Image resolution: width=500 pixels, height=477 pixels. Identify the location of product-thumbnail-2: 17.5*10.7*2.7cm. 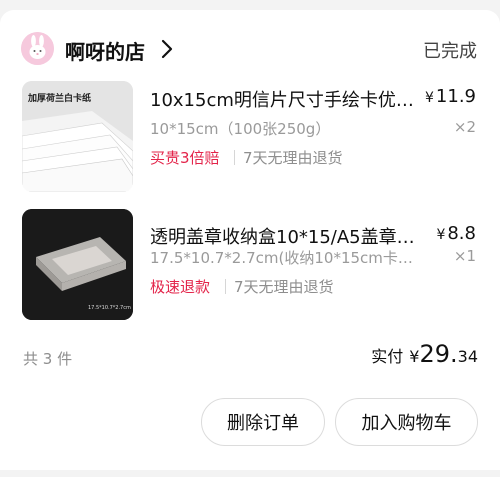
(77, 264).